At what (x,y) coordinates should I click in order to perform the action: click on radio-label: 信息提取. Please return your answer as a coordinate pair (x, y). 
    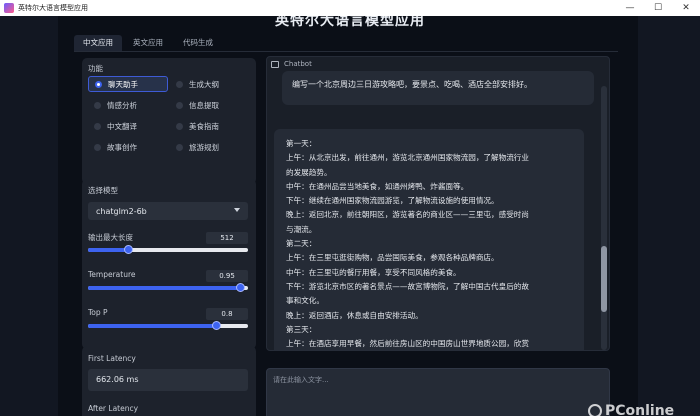
    Looking at the image, I should click on (204, 105).